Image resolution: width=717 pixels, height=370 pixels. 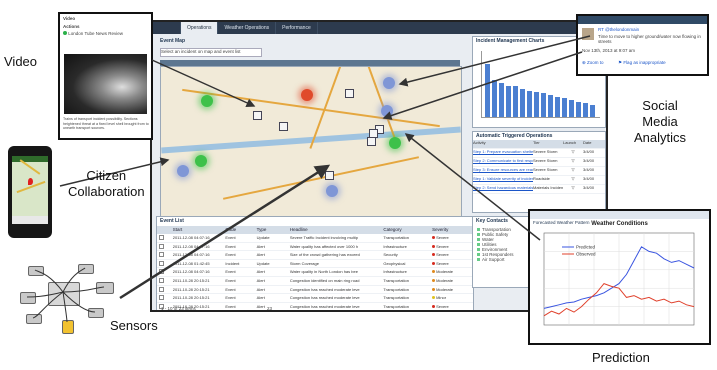 What do you see at coordinates (200, 28) in the screenshot?
I see `tab-operations: Operations` at bounding box center [200, 28].